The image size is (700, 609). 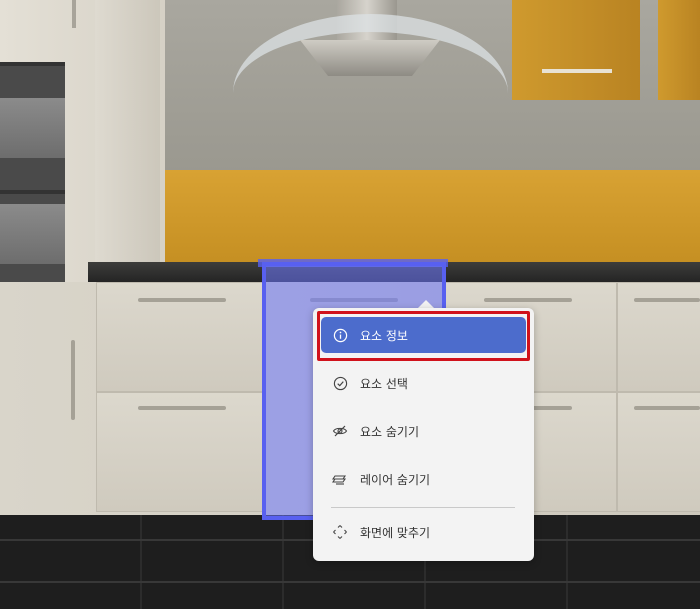 What do you see at coordinates (127, 142) in the screenshot?
I see `cabinet-side-panel` at bounding box center [127, 142].